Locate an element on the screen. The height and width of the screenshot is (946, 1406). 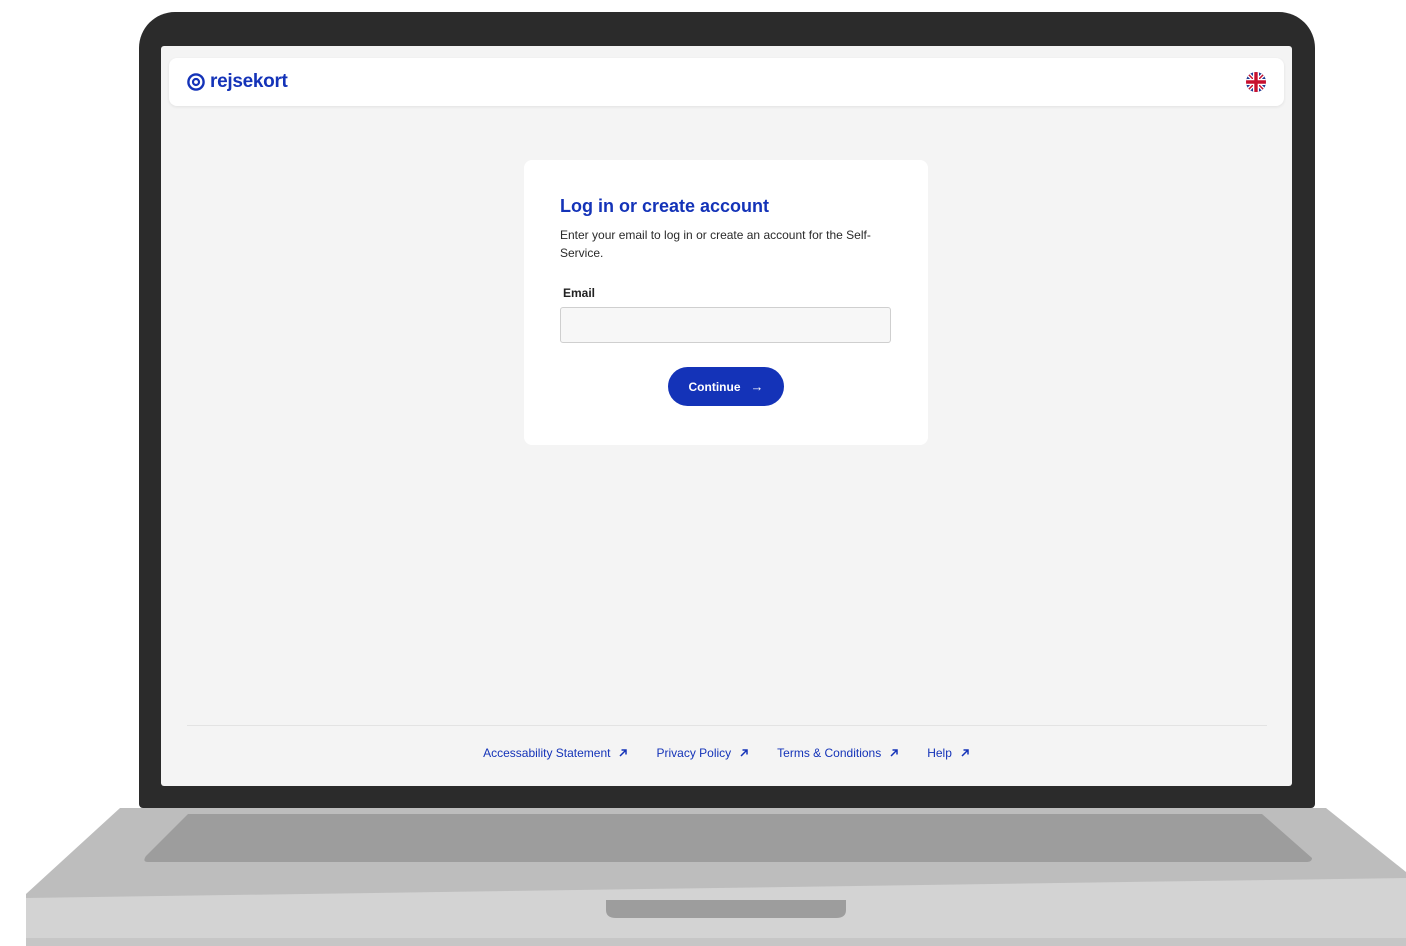
rejsekort-logo-icon is located at coordinates (196, 82).